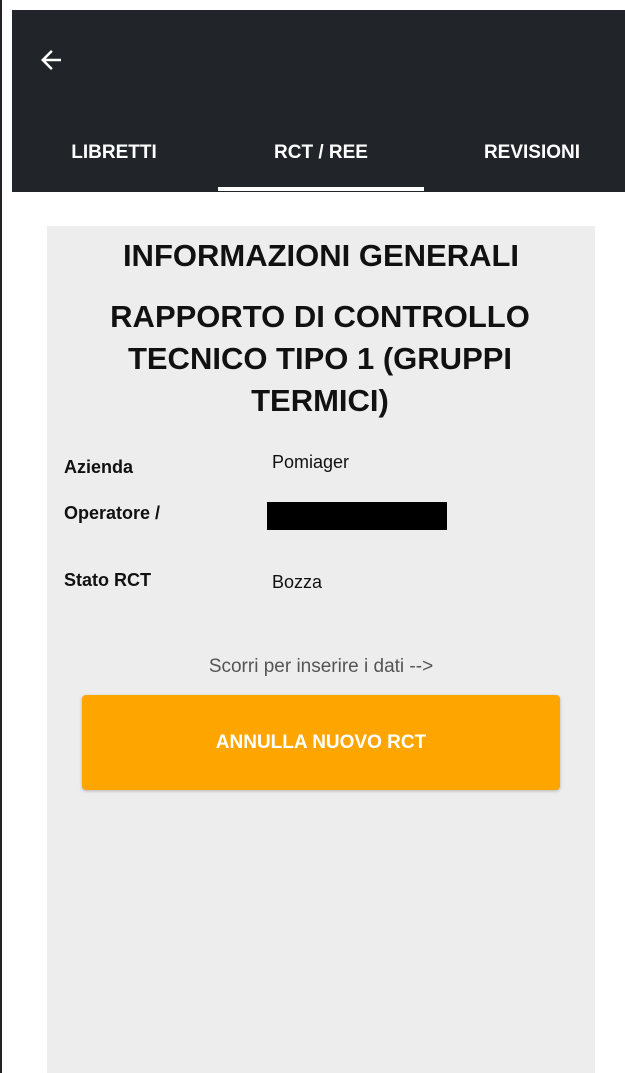 Image resolution: width=625 pixels, height=1073 pixels. I want to click on field-label-stato-rct: Stato RCT, so click(107, 580).